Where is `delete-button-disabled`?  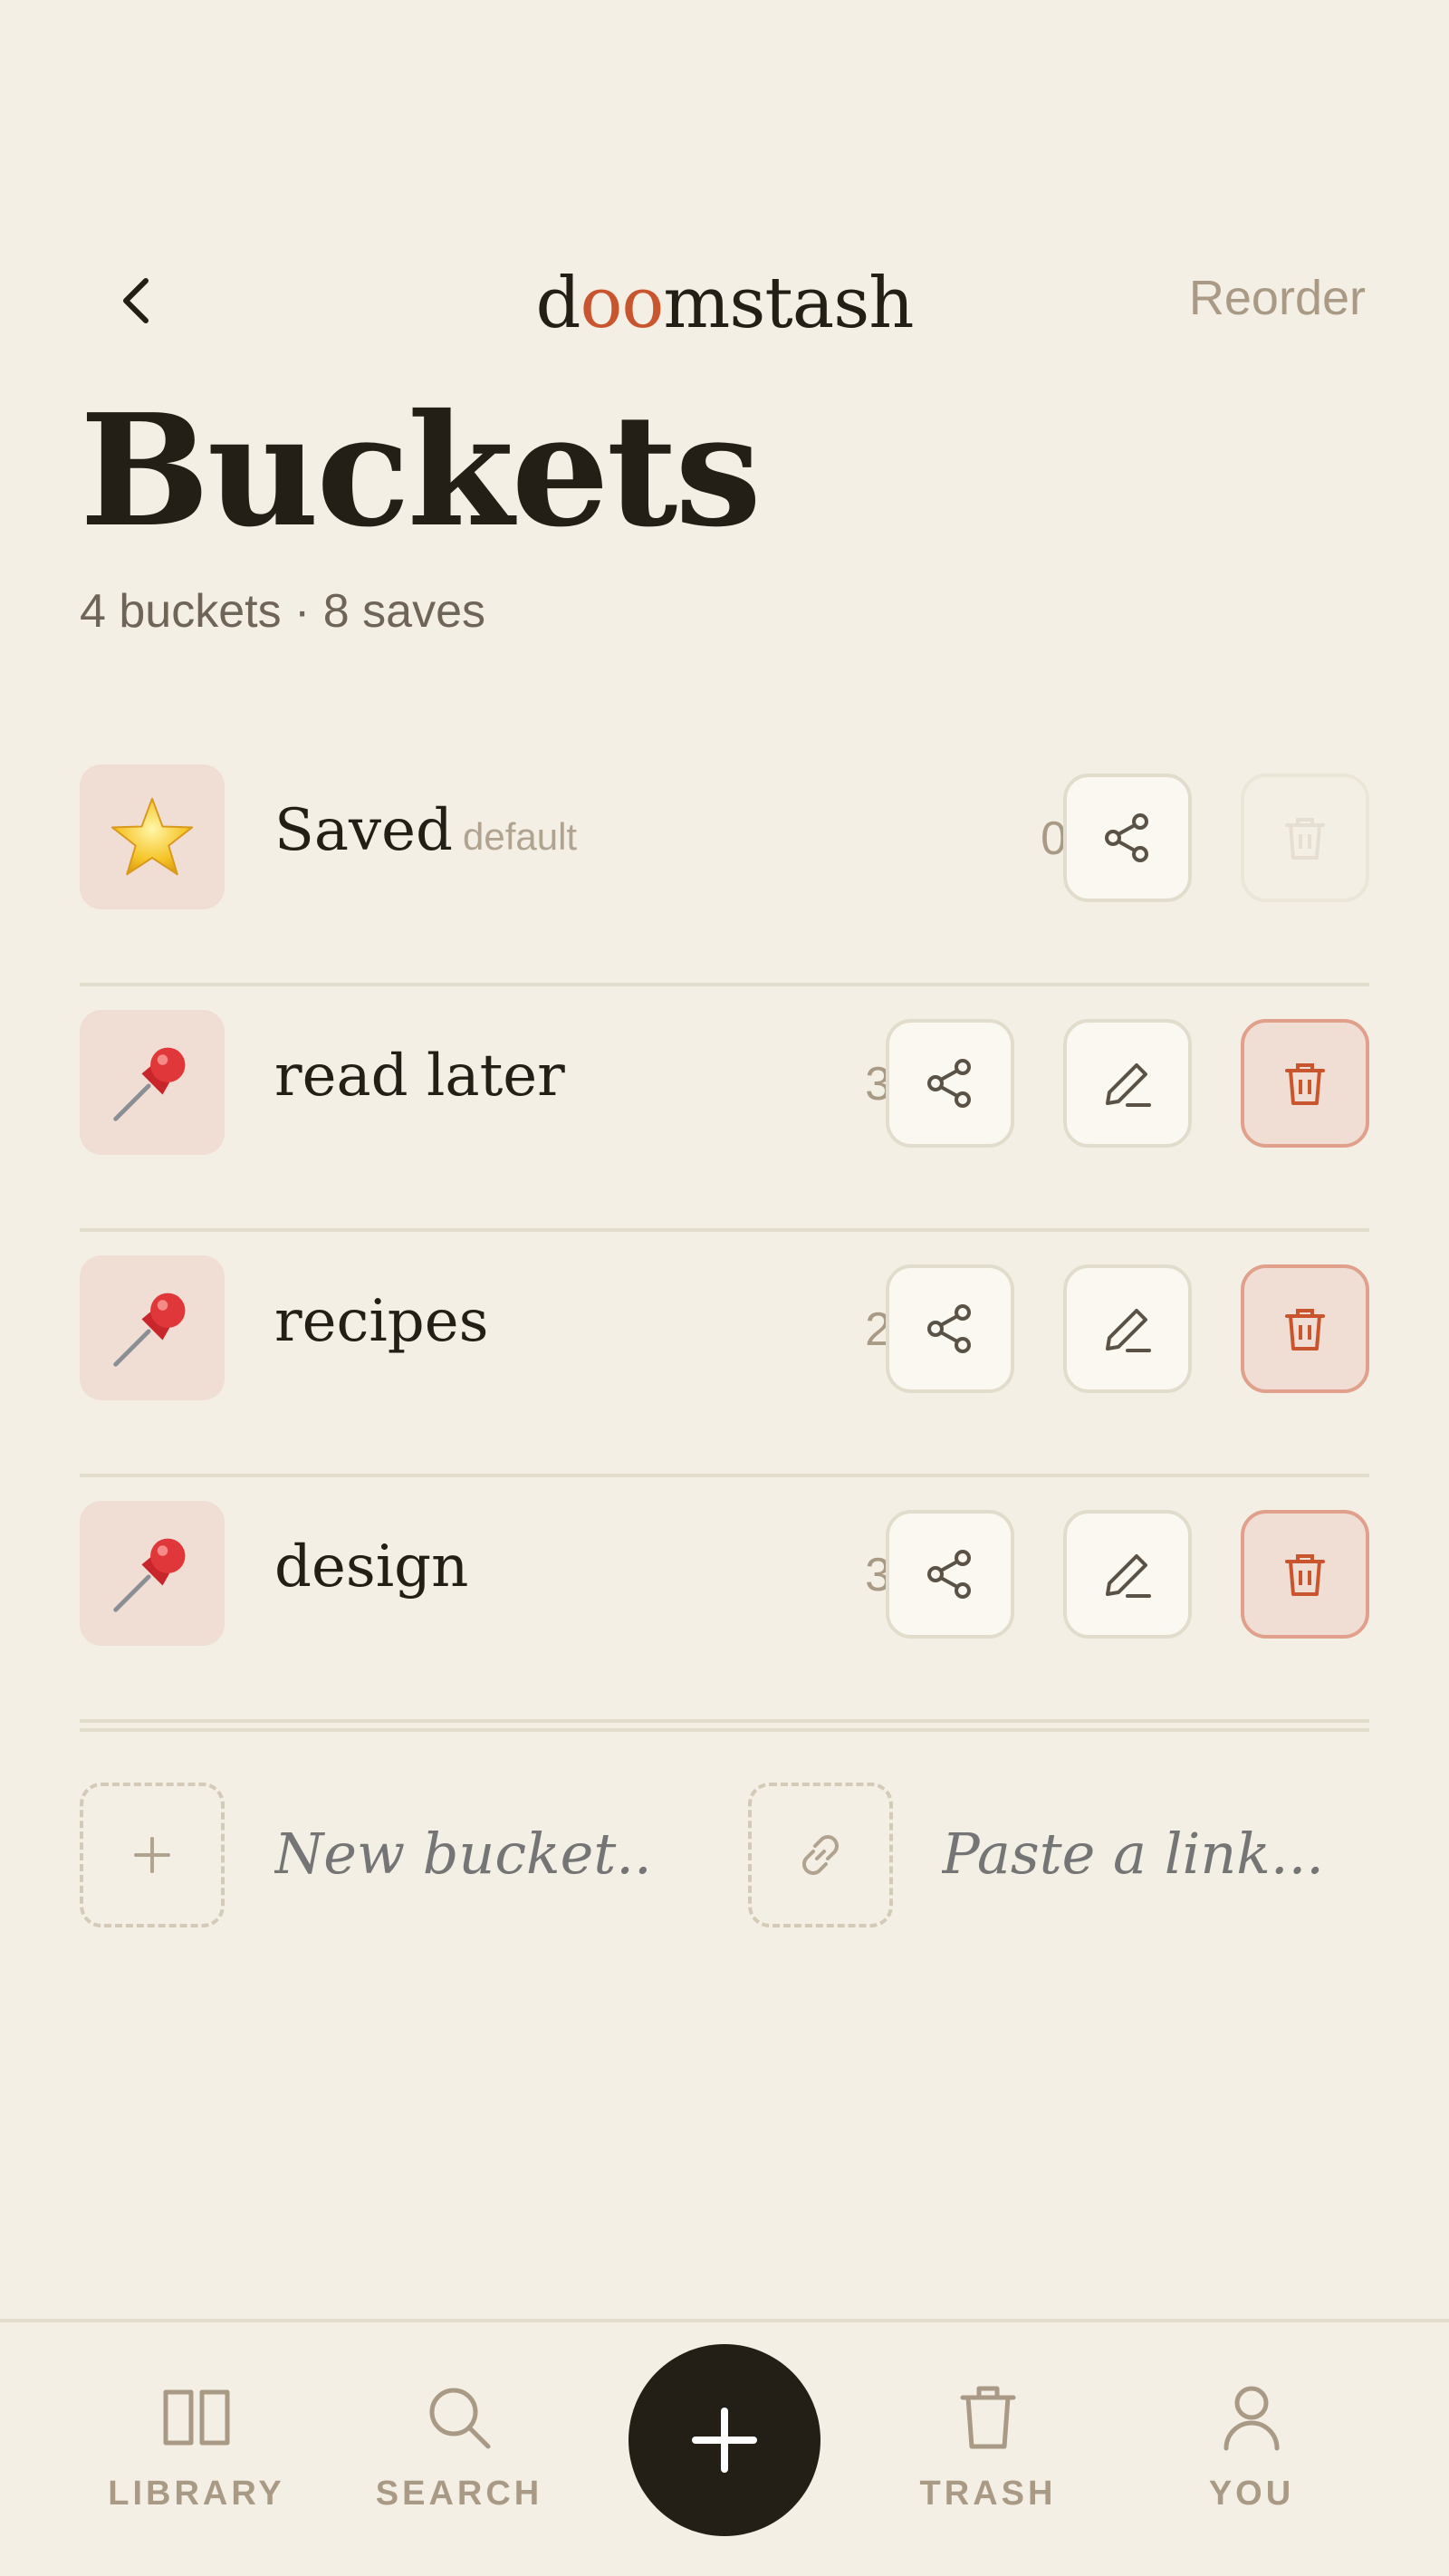
delete-button-disabled is located at coordinates (1305, 838).